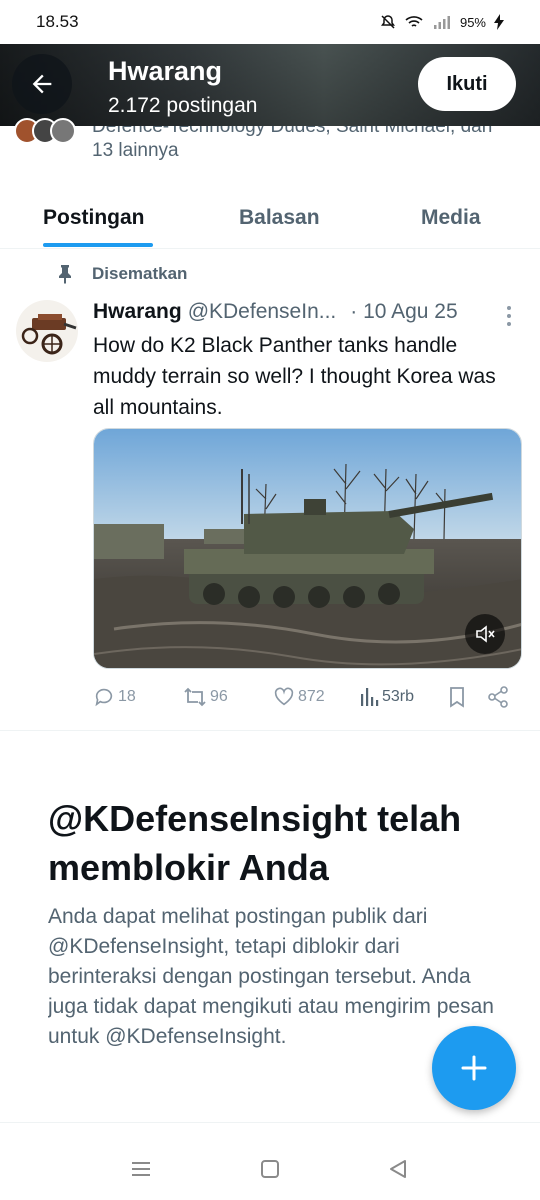 This screenshot has height=1200, width=540. I want to click on section-divider, so click(270, 730).